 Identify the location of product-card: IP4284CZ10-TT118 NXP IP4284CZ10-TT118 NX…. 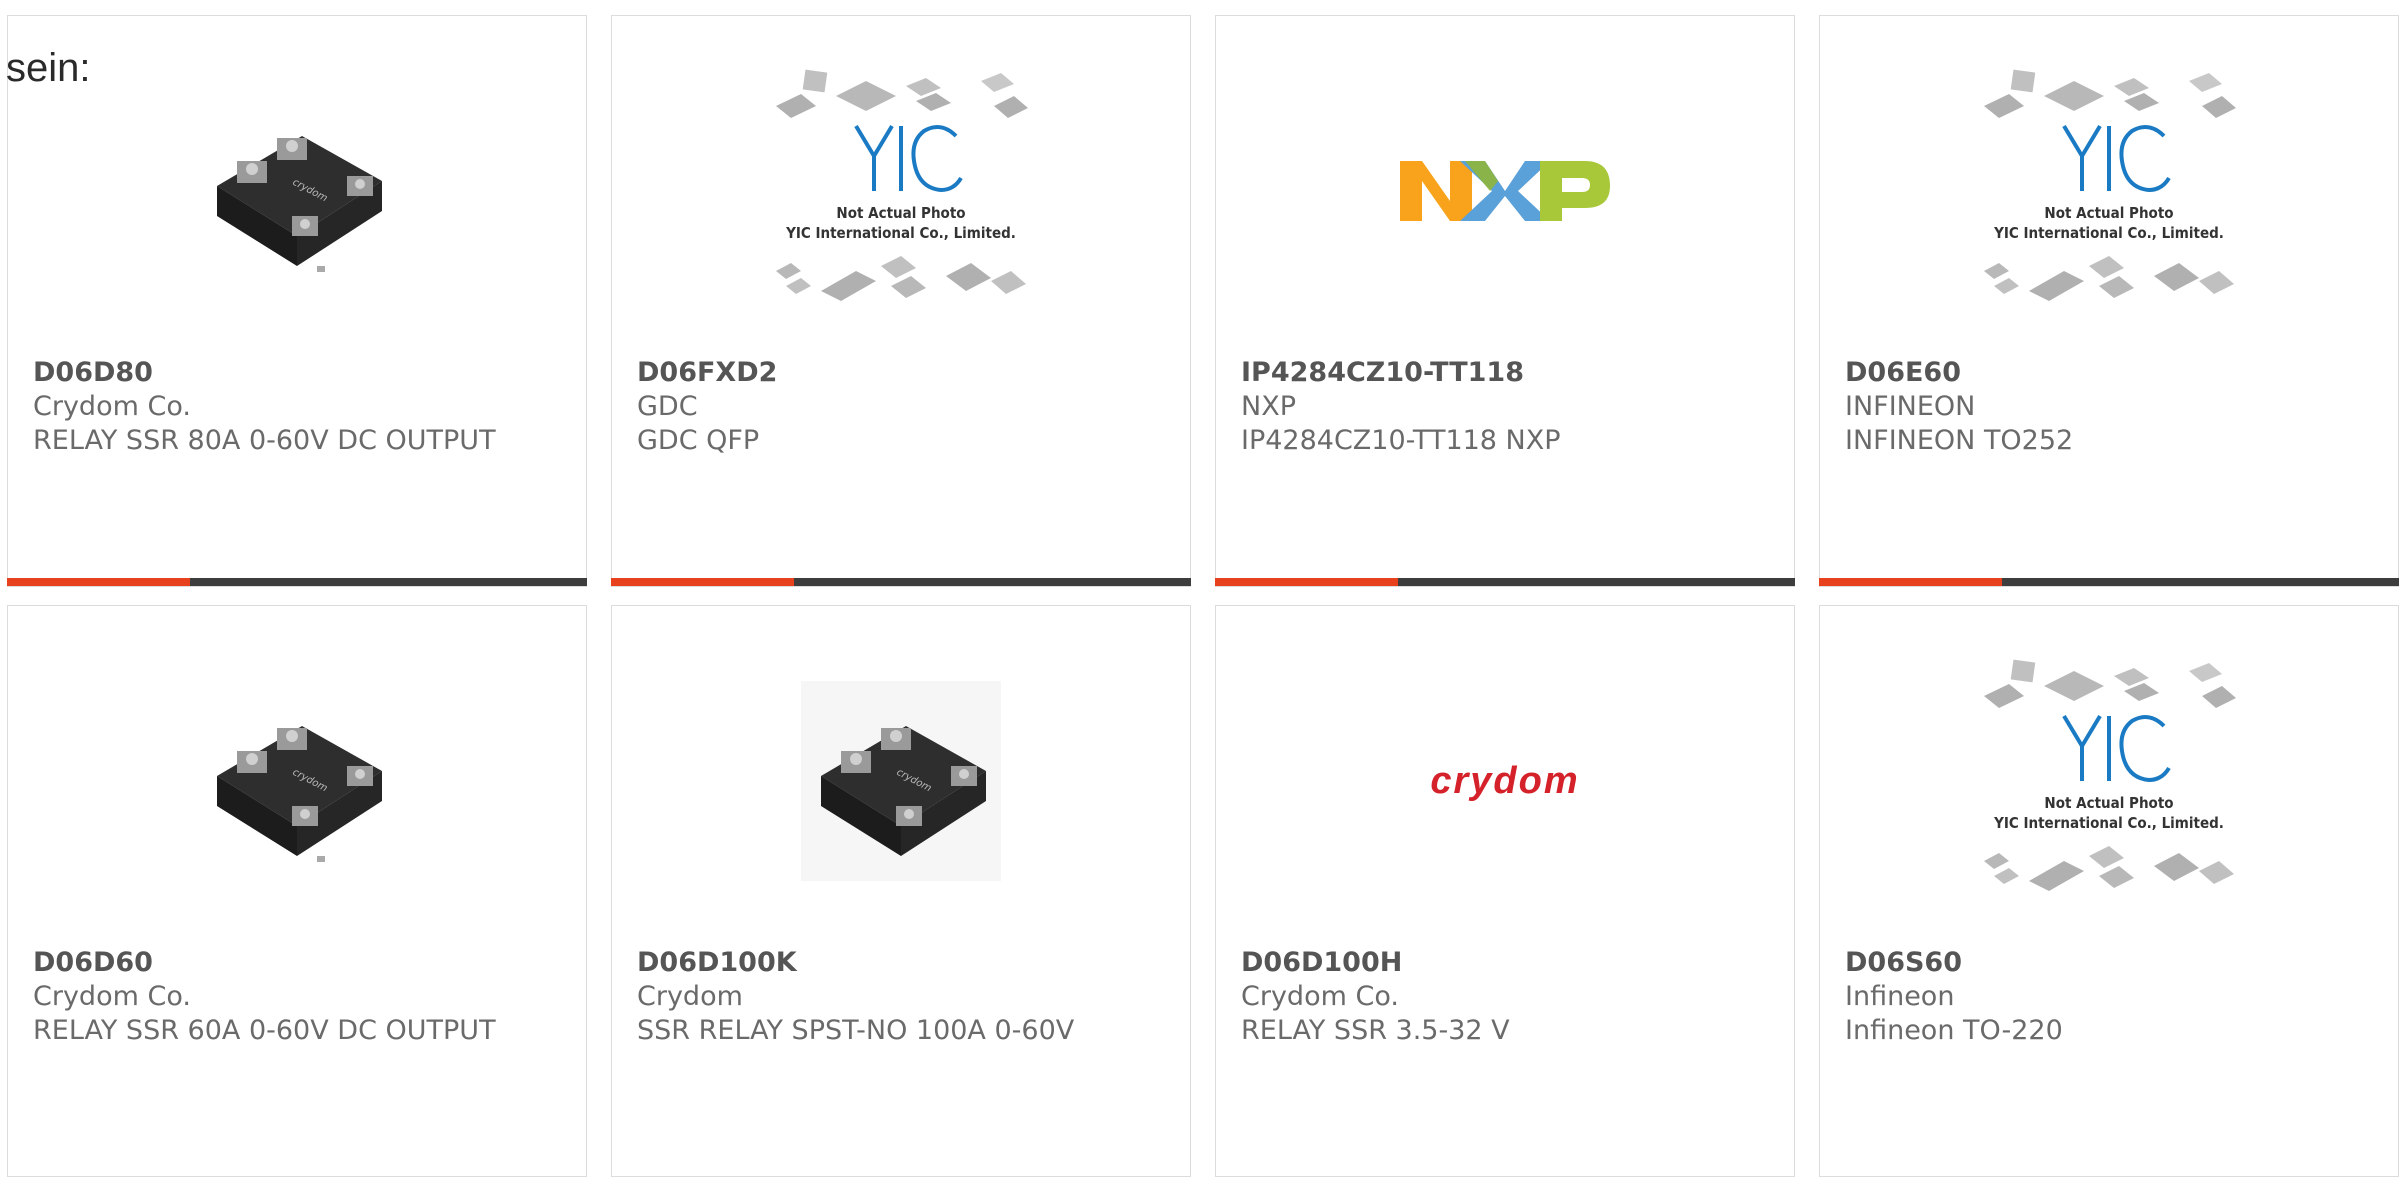
(1505, 301).